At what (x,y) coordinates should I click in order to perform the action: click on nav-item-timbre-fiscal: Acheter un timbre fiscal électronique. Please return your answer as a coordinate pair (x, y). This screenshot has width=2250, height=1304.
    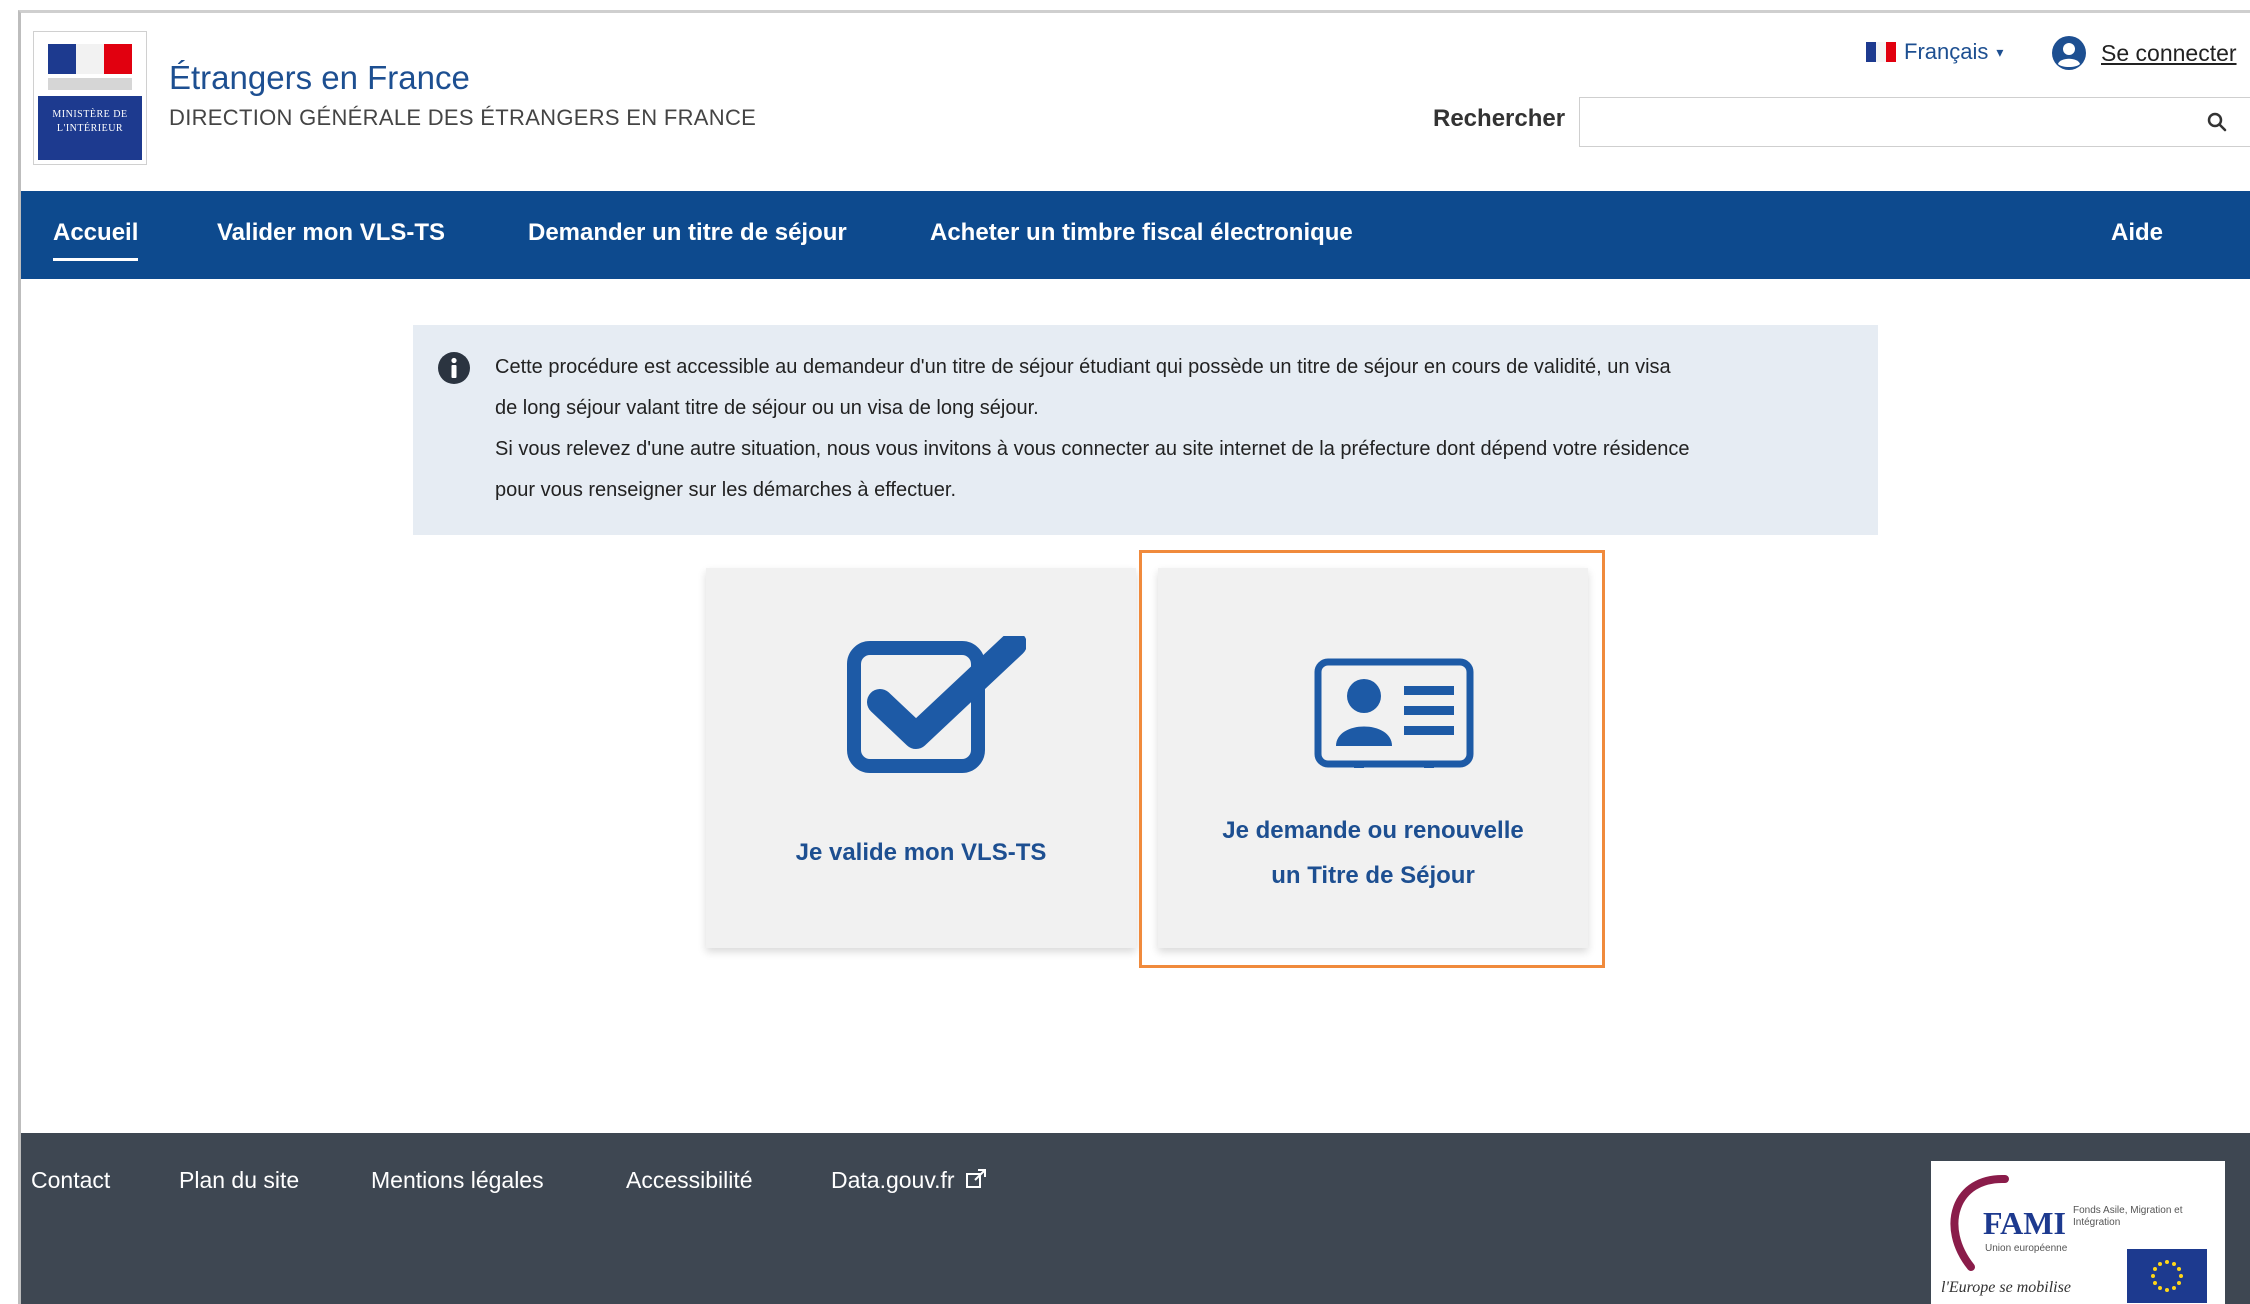
    Looking at the image, I should click on (1141, 233).